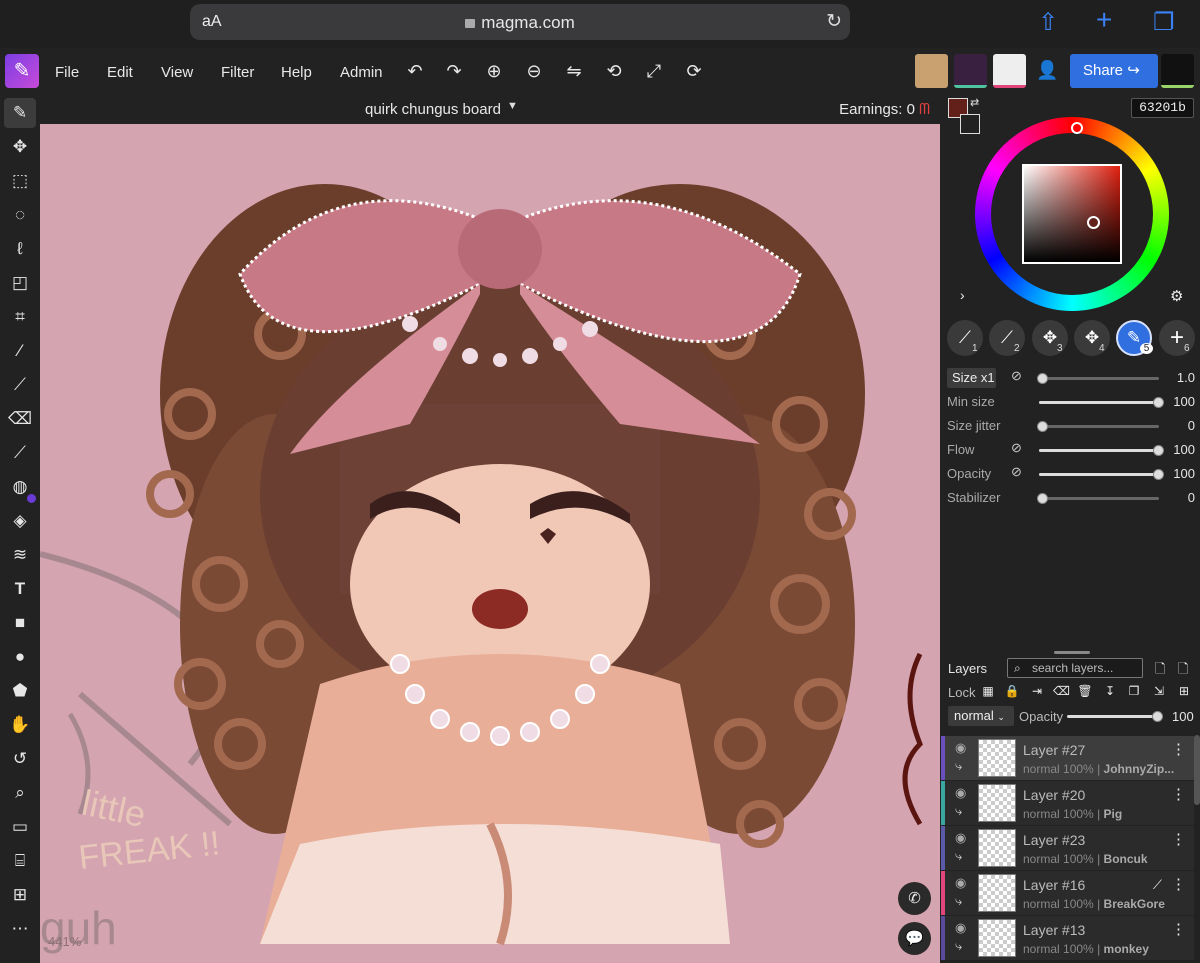  What do you see at coordinates (534, 71) in the screenshot?
I see `zoom-out-icon: ⊖` at bounding box center [534, 71].